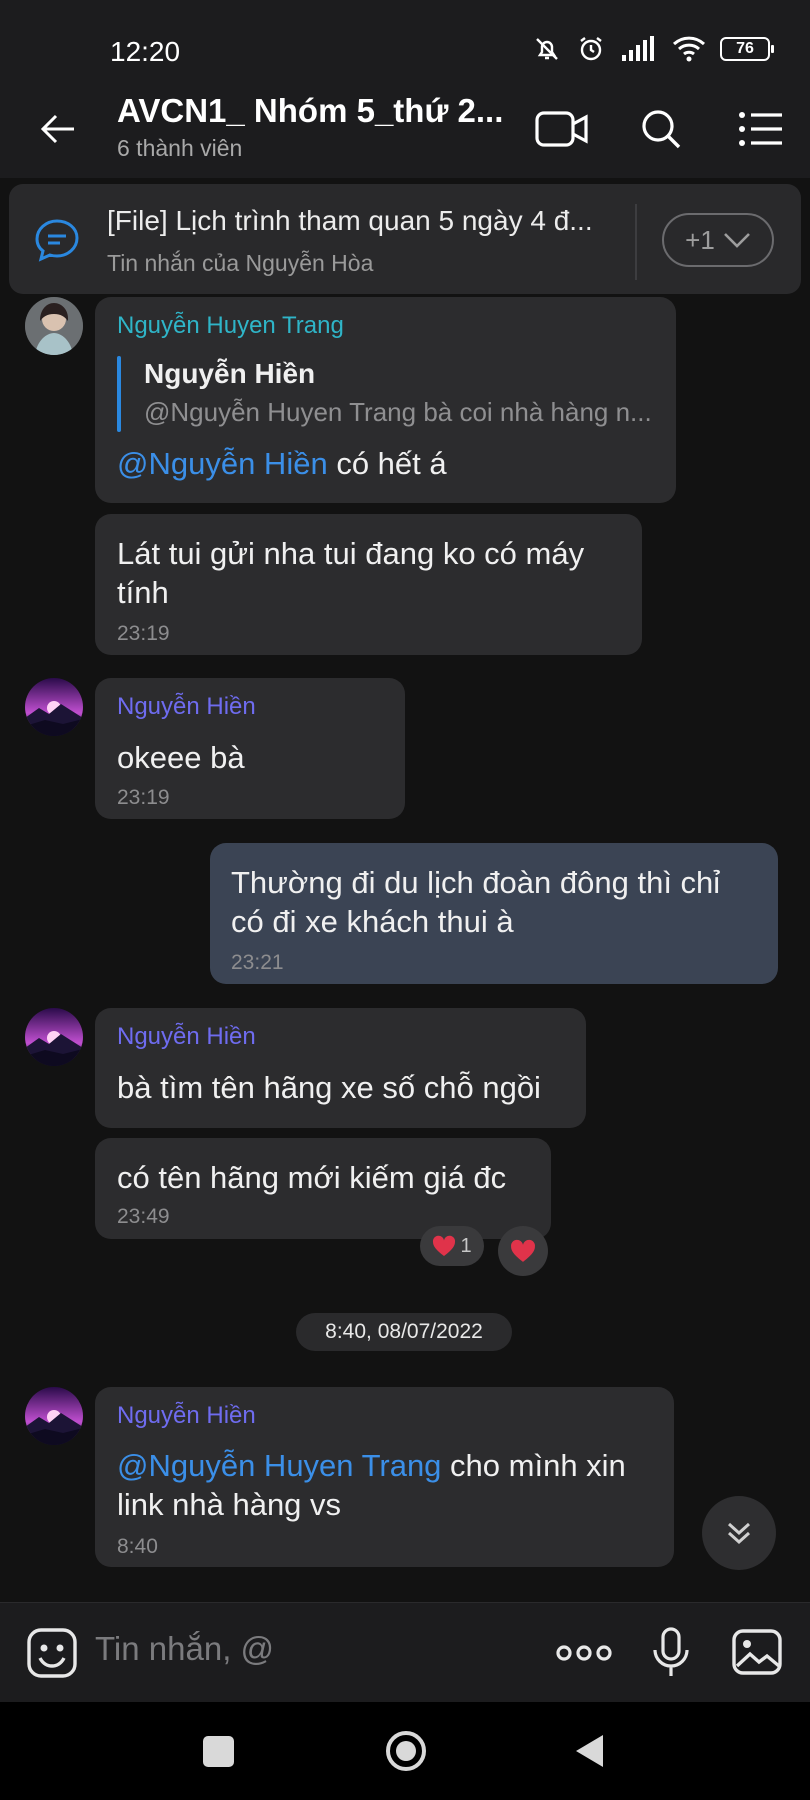 The width and height of the screenshot is (810, 1800). Describe the element at coordinates (636, 242) in the screenshot. I see `pinned-divider` at that location.